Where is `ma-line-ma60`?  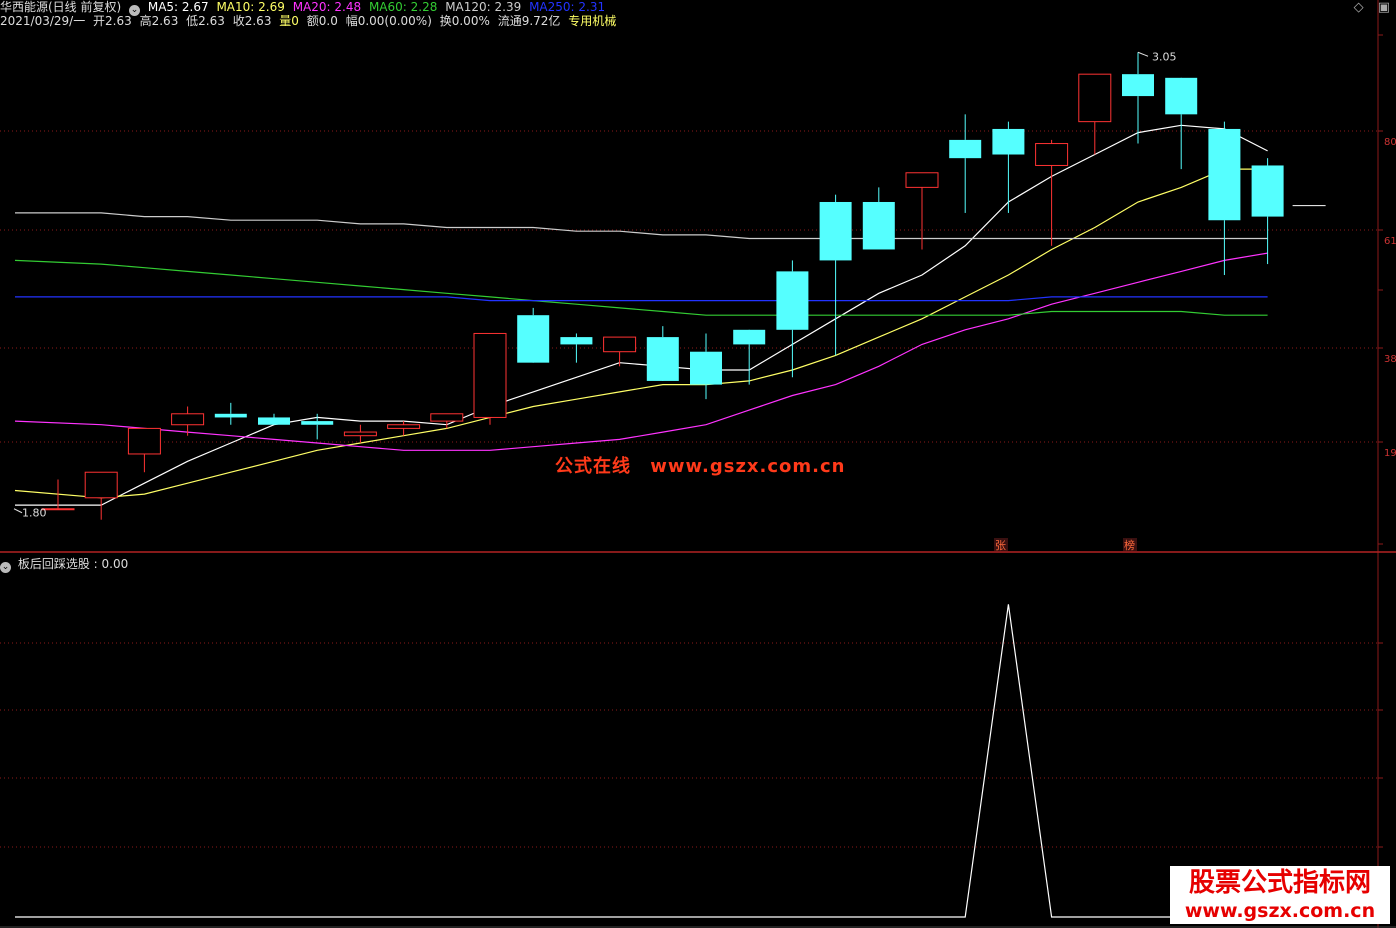
ma-line-ma60 is located at coordinates (641, 287).